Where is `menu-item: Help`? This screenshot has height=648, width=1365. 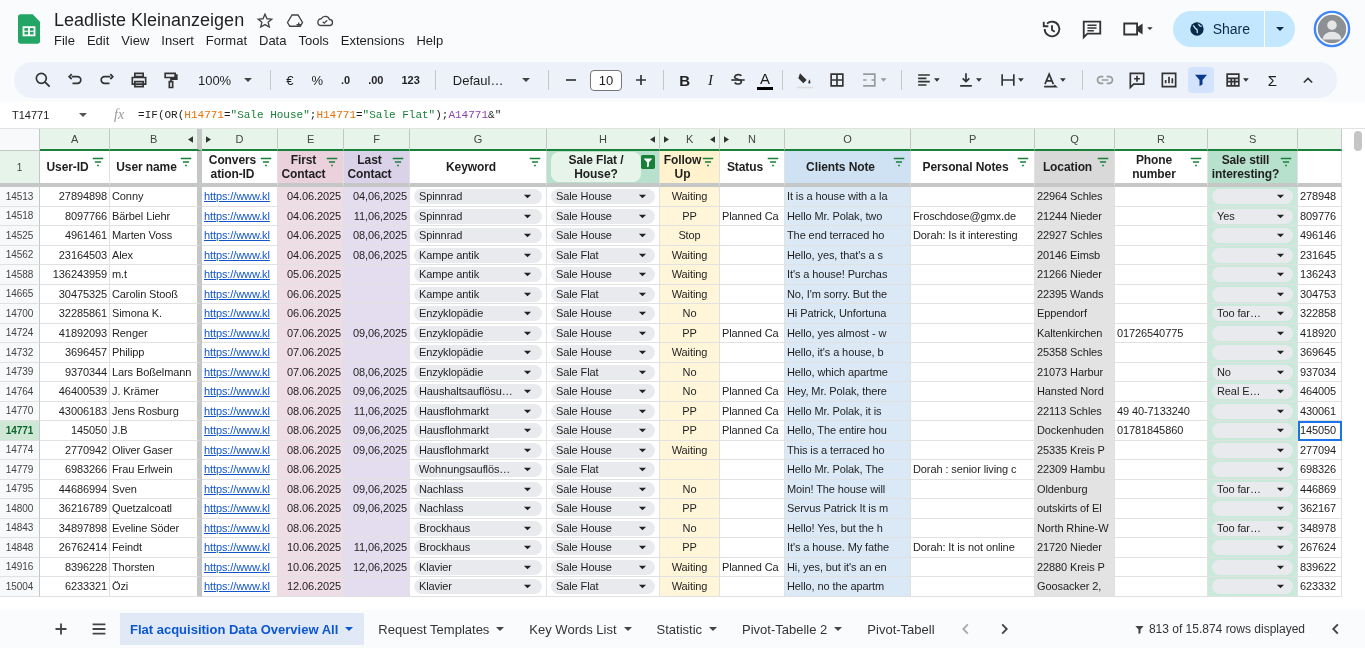
menu-item: Help is located at coordinates (430, 40).